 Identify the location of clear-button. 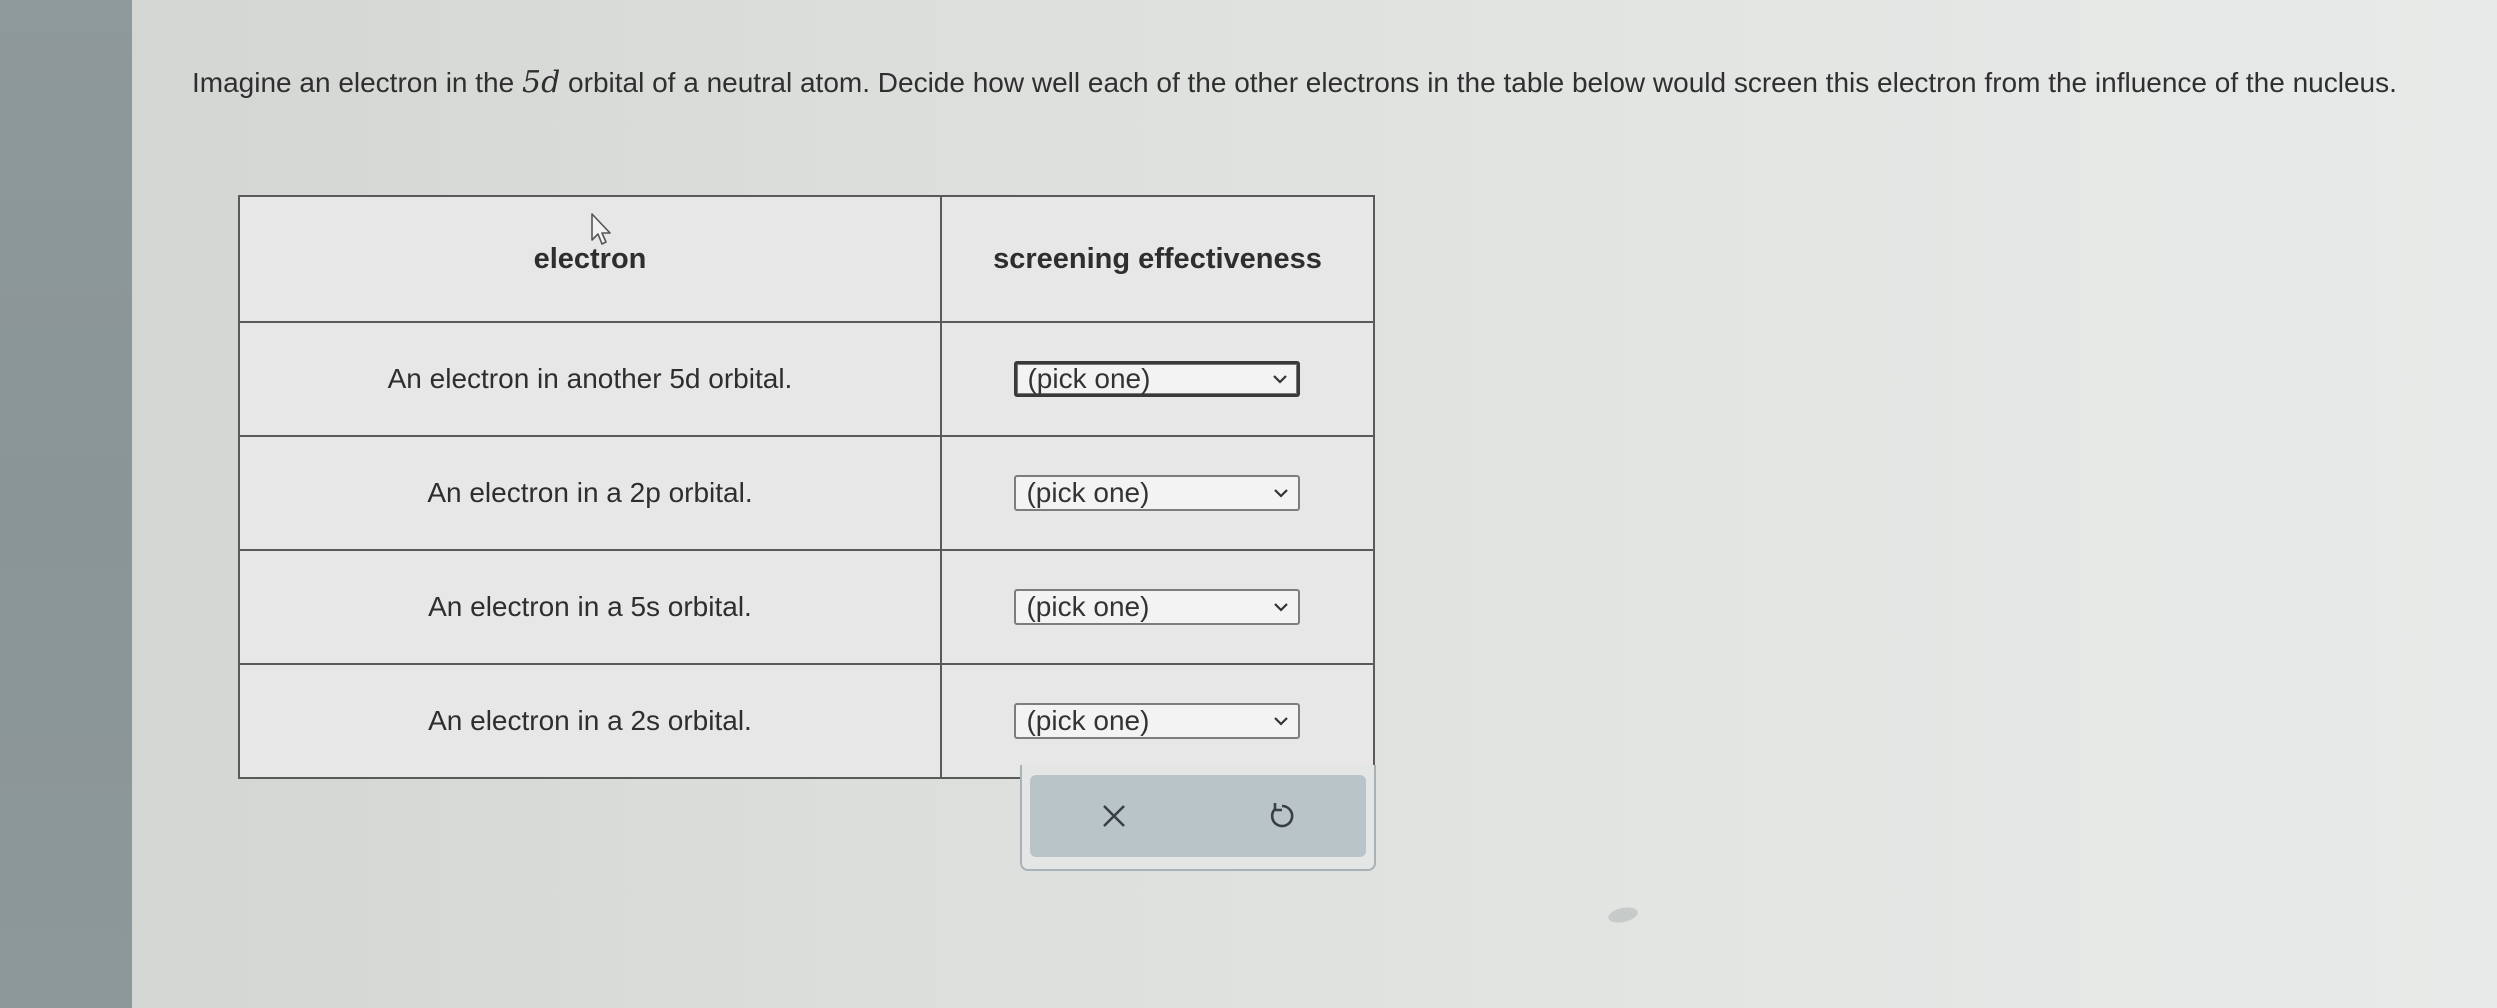
(1114, 816).